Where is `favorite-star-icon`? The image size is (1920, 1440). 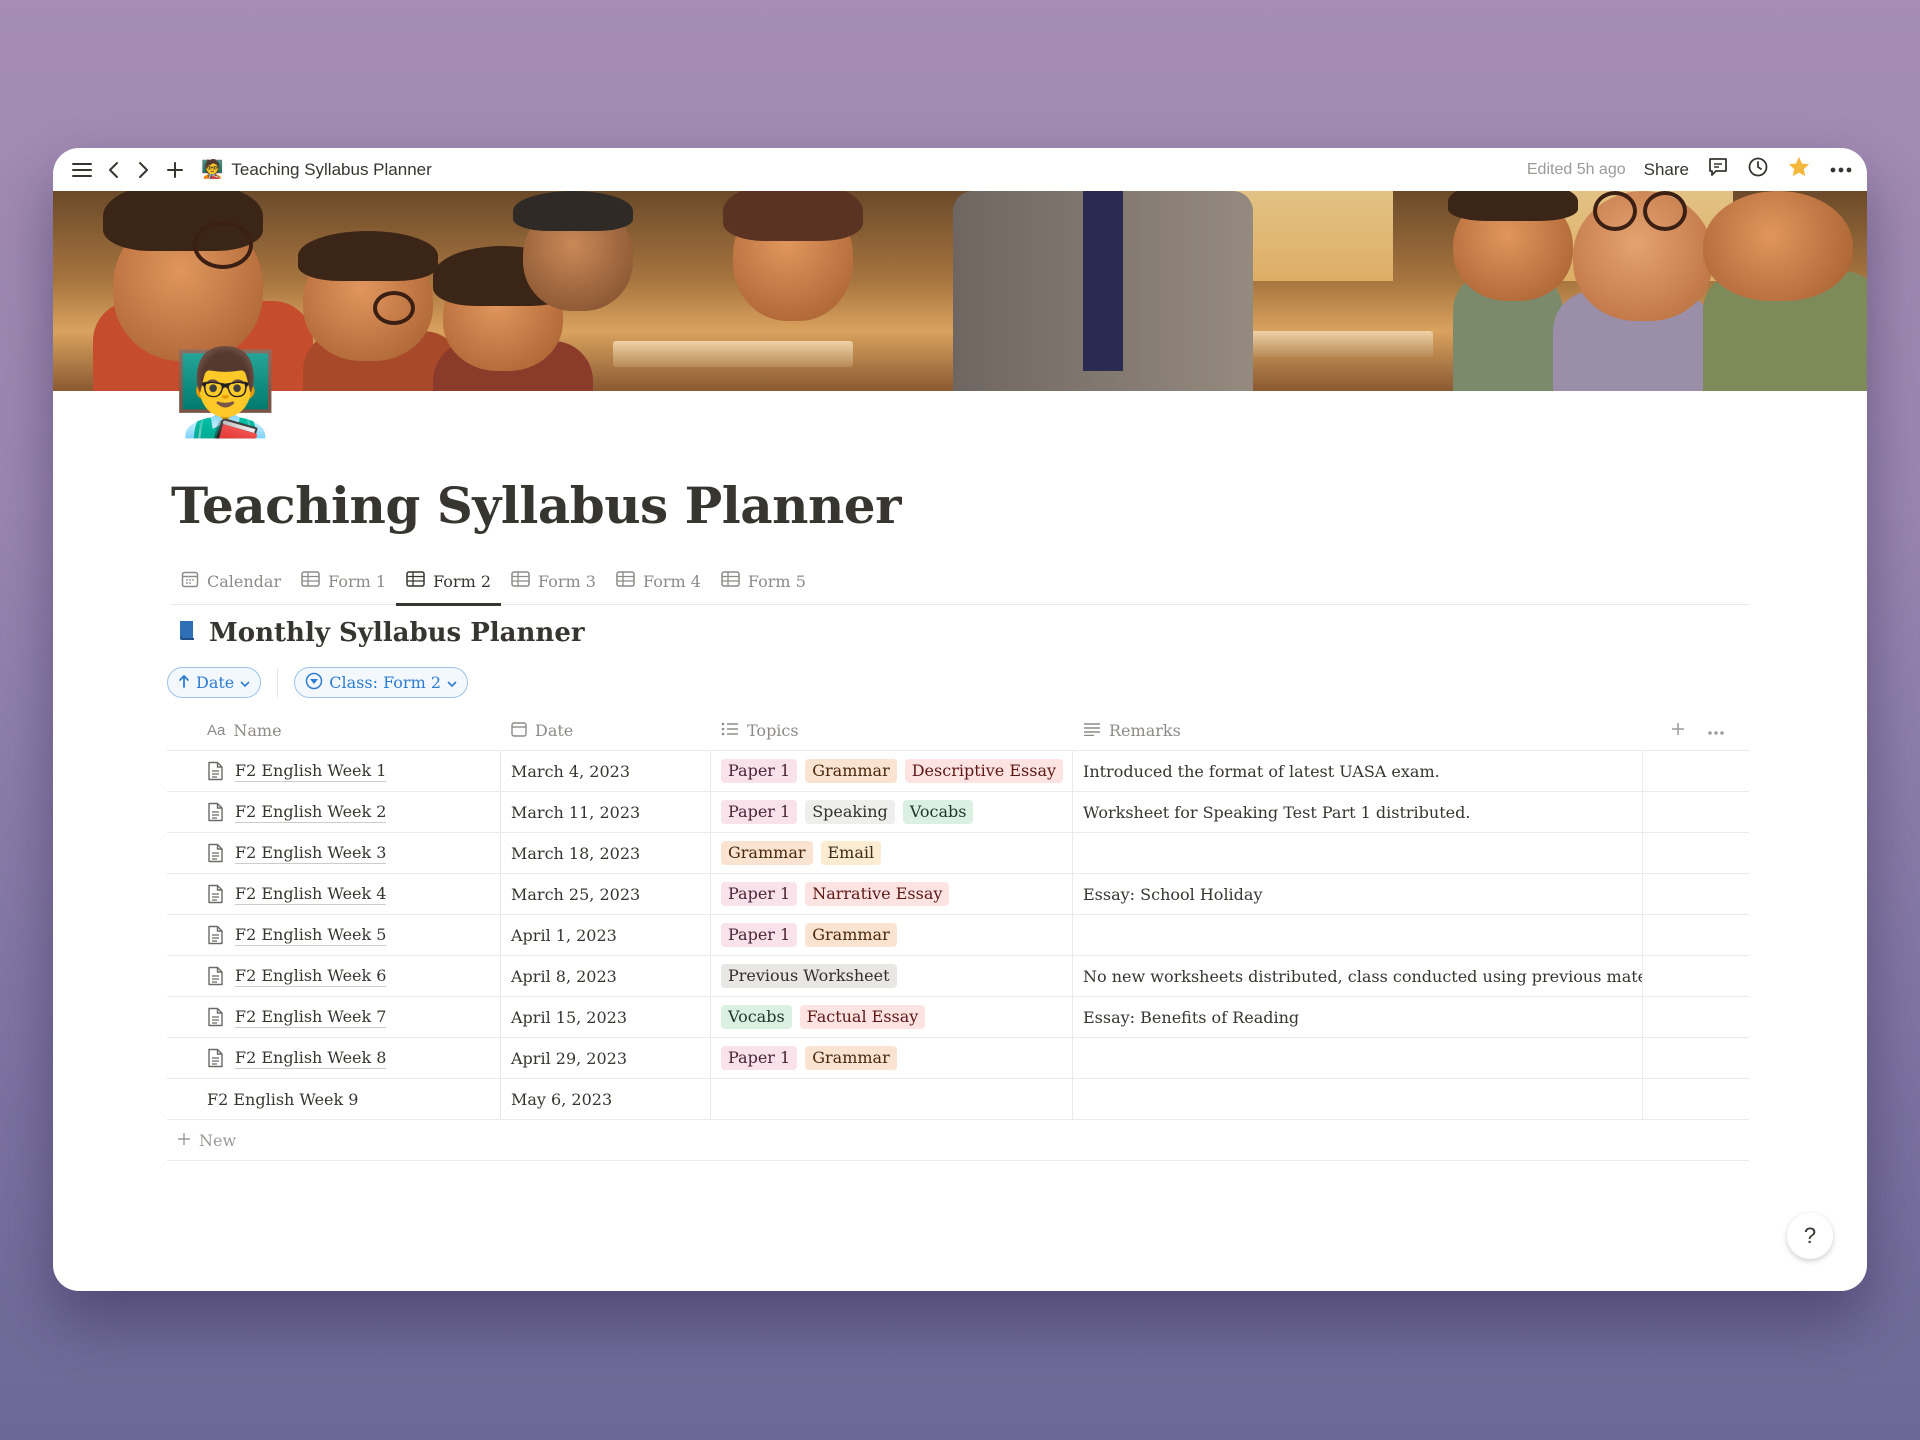
favorite-star-icon is located at coordinates (1799, 169).